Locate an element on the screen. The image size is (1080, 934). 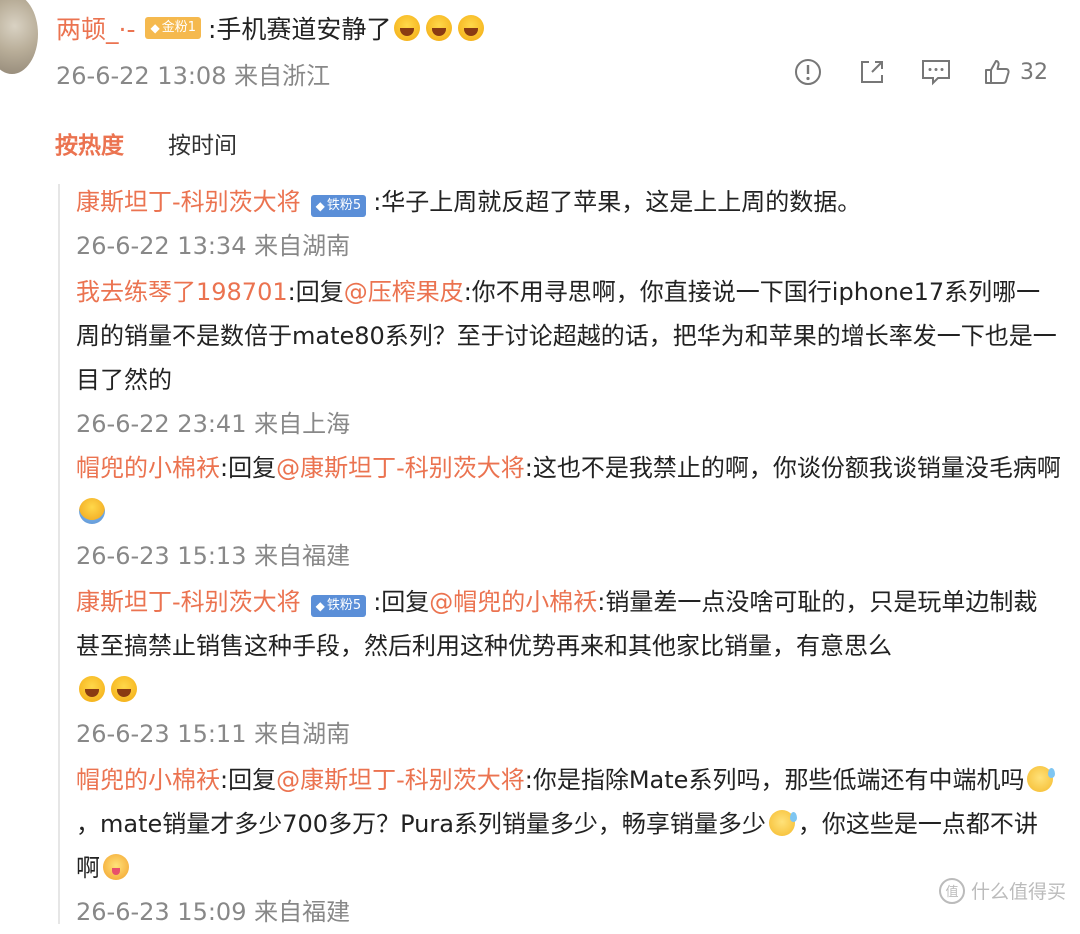
comment-icon is located at coordinates (936, 73).